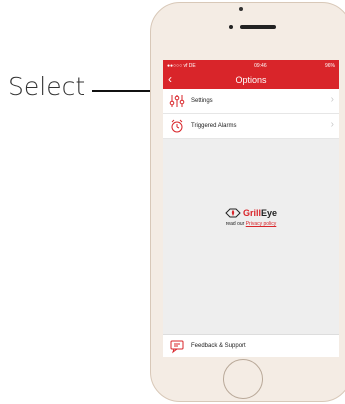 The width and height of the screenshot is (345, 404). Describe the element at coordinates (231, 27) in the screenshot. I see `camera` at that location.